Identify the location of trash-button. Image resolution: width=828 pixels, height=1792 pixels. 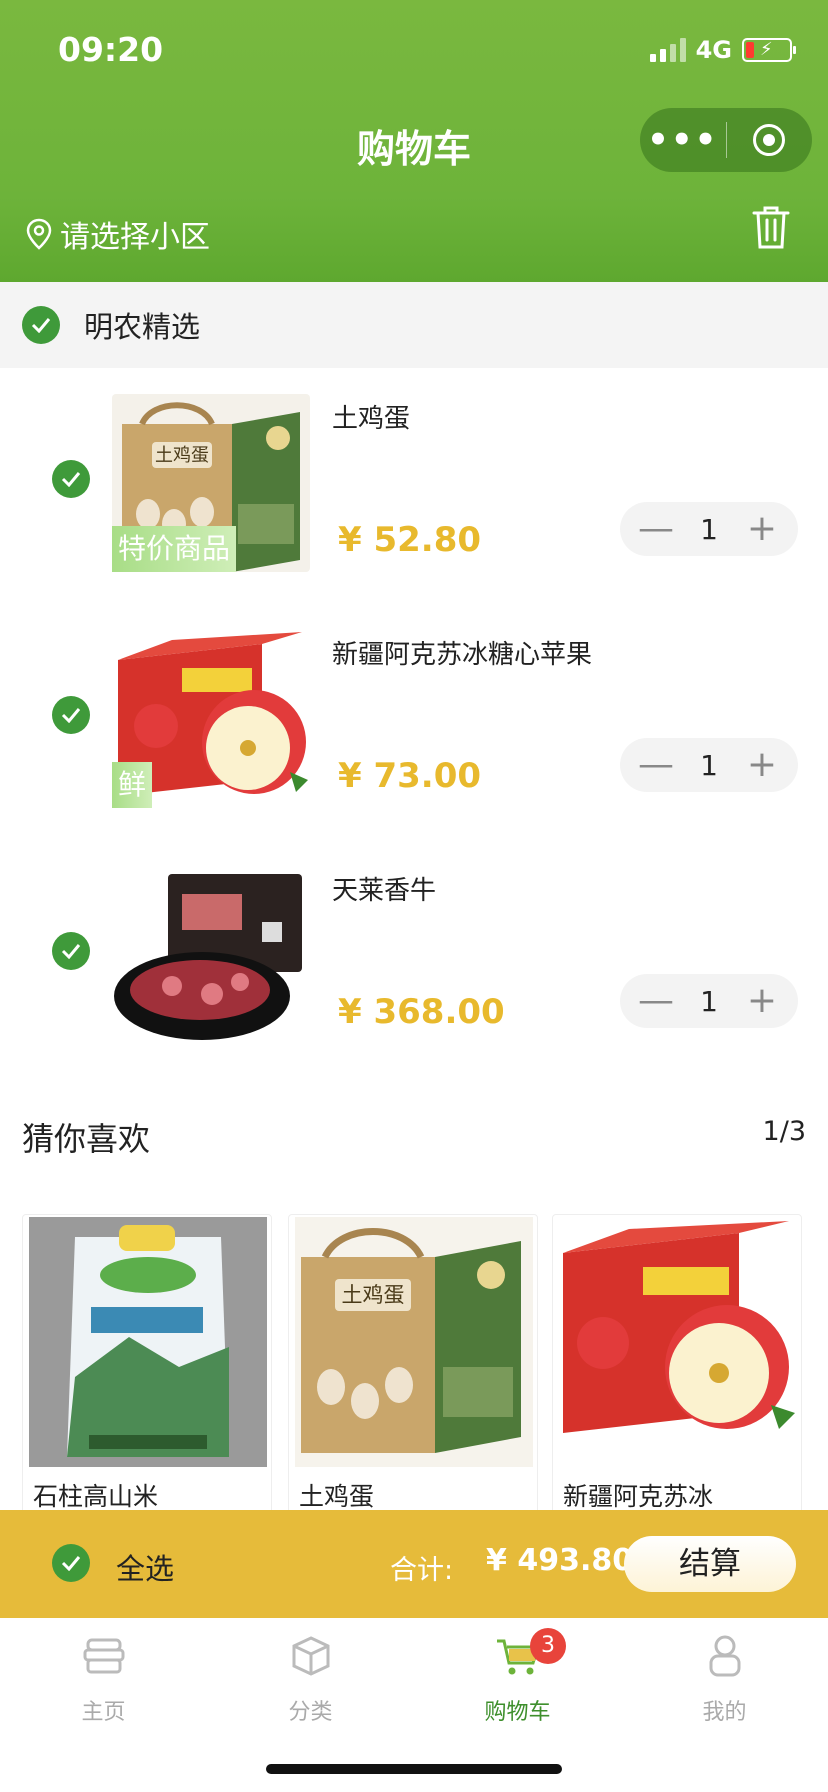
(771, 229).